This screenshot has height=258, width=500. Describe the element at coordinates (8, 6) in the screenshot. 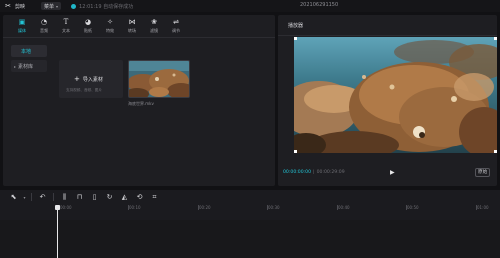

I see `app-logo-icon: ✂` at that location.